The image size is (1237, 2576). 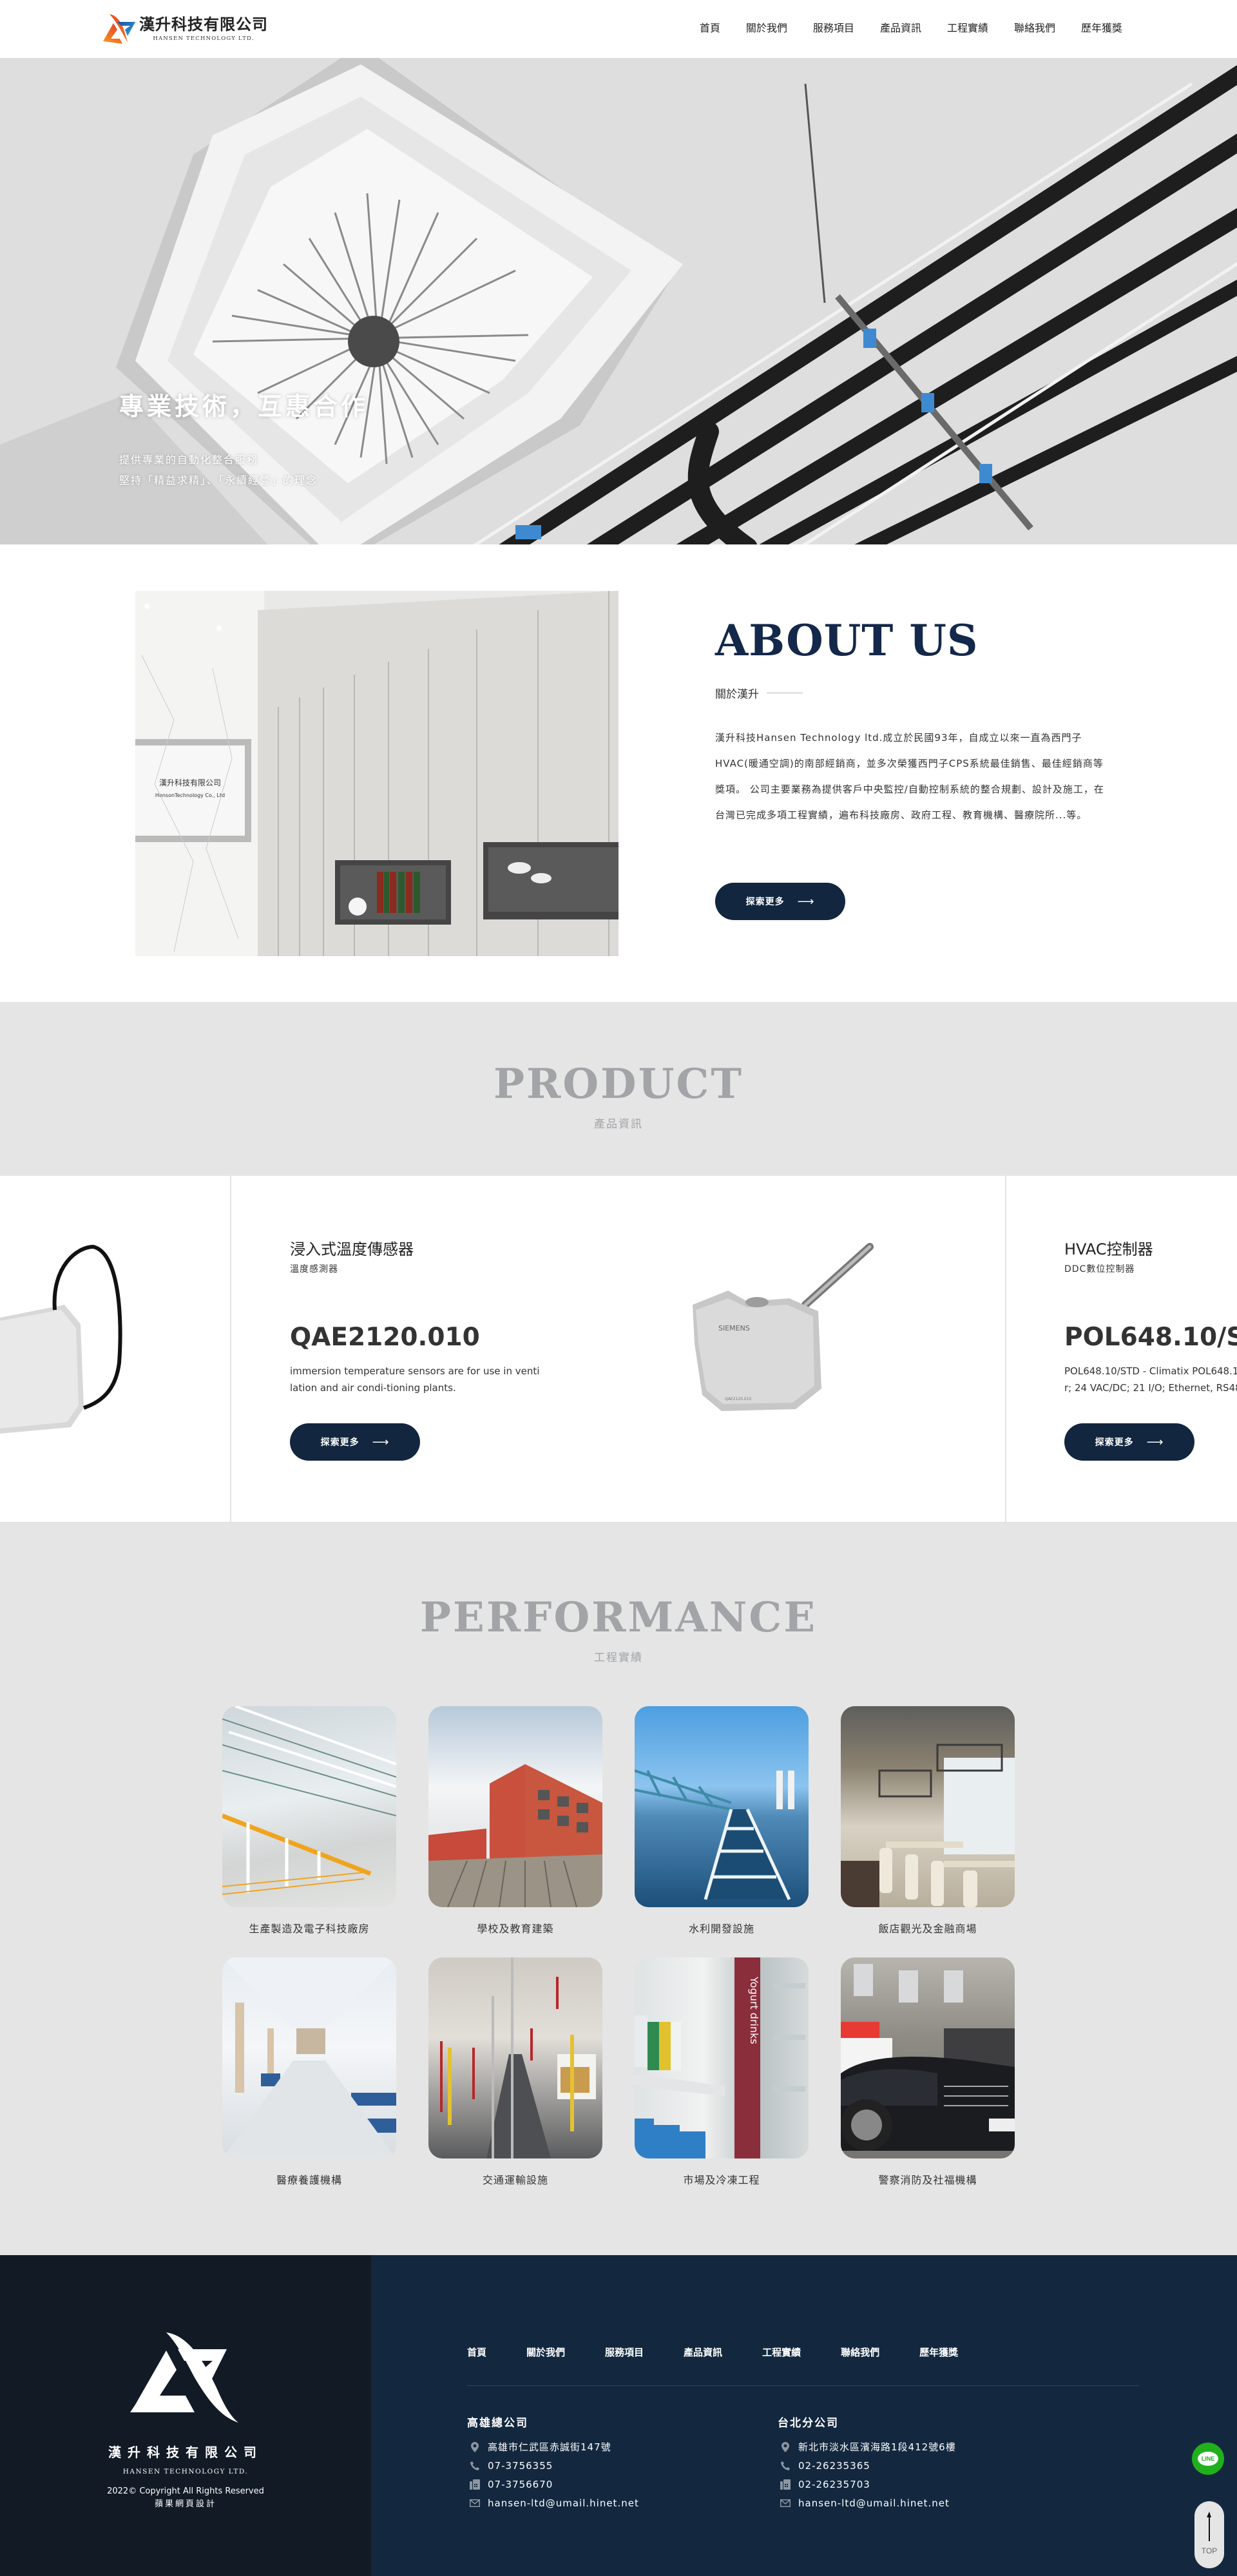 What do you see at coordinates (722, 1807) in the screenshot?
I see `performance-image-water` at bounding box center [722, 1807].